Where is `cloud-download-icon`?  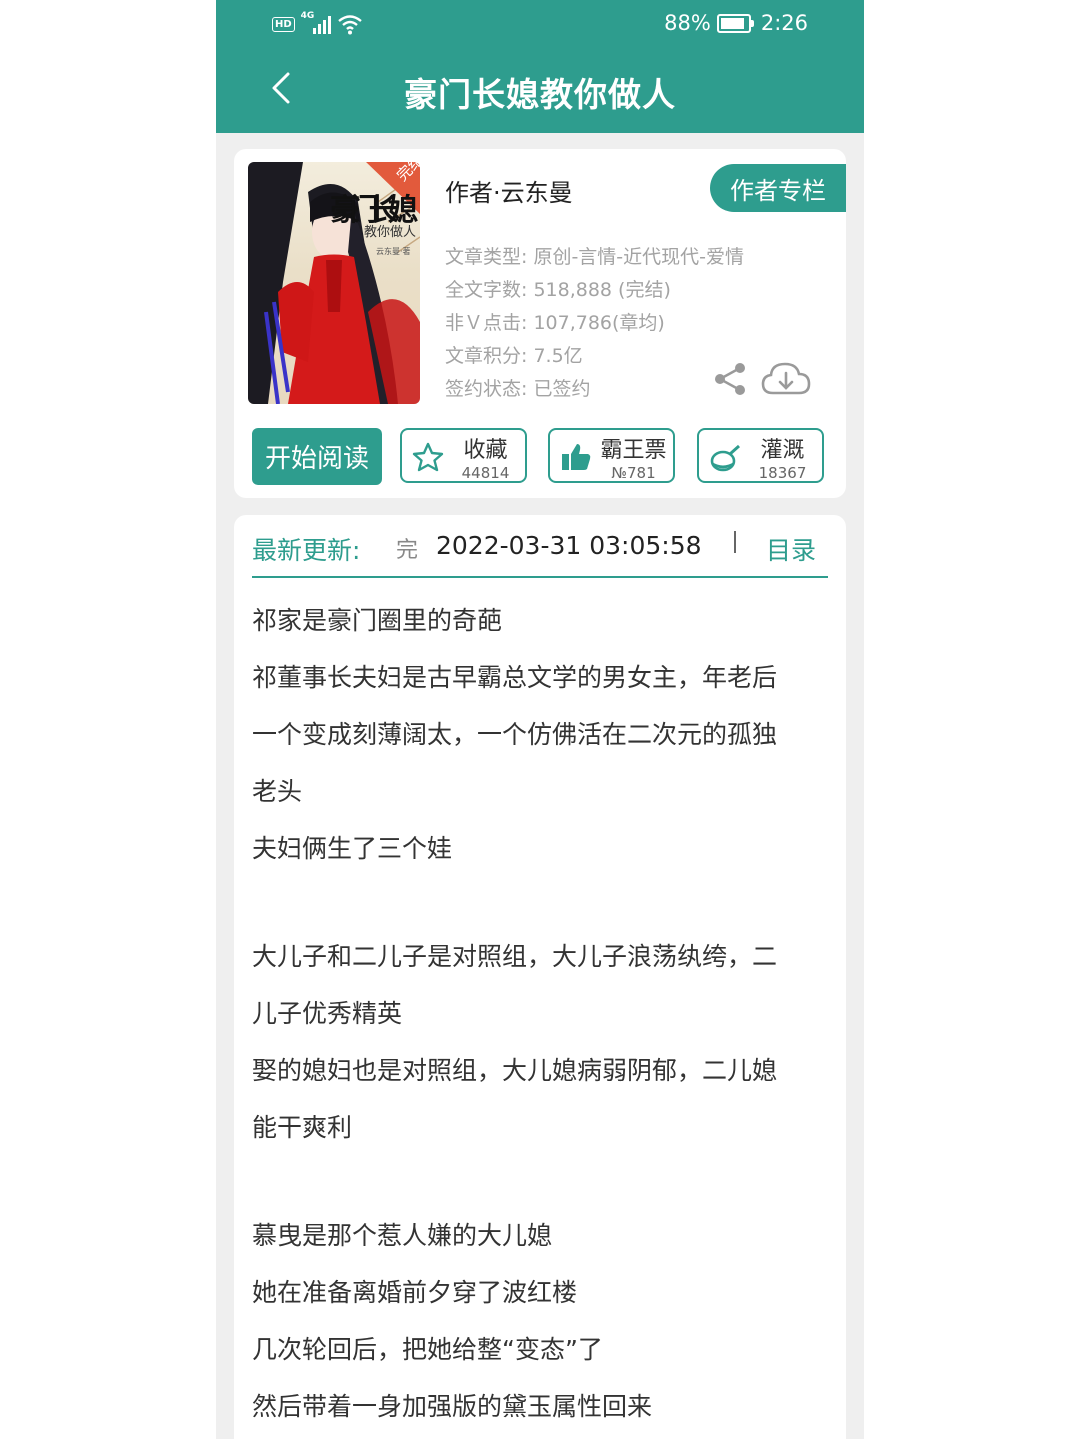
cloud-download-icon is located at coordinates (786, 379).